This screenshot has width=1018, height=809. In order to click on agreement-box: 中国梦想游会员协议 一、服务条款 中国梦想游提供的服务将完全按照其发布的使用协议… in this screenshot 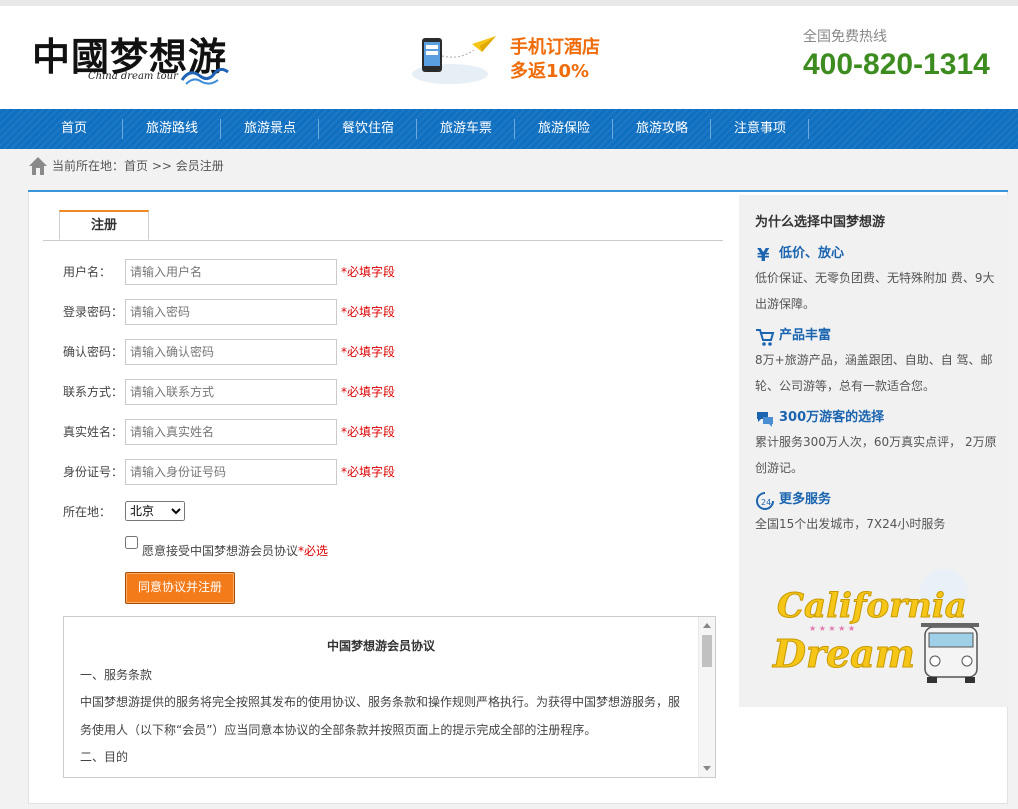, I will do `click(389, 697)`.